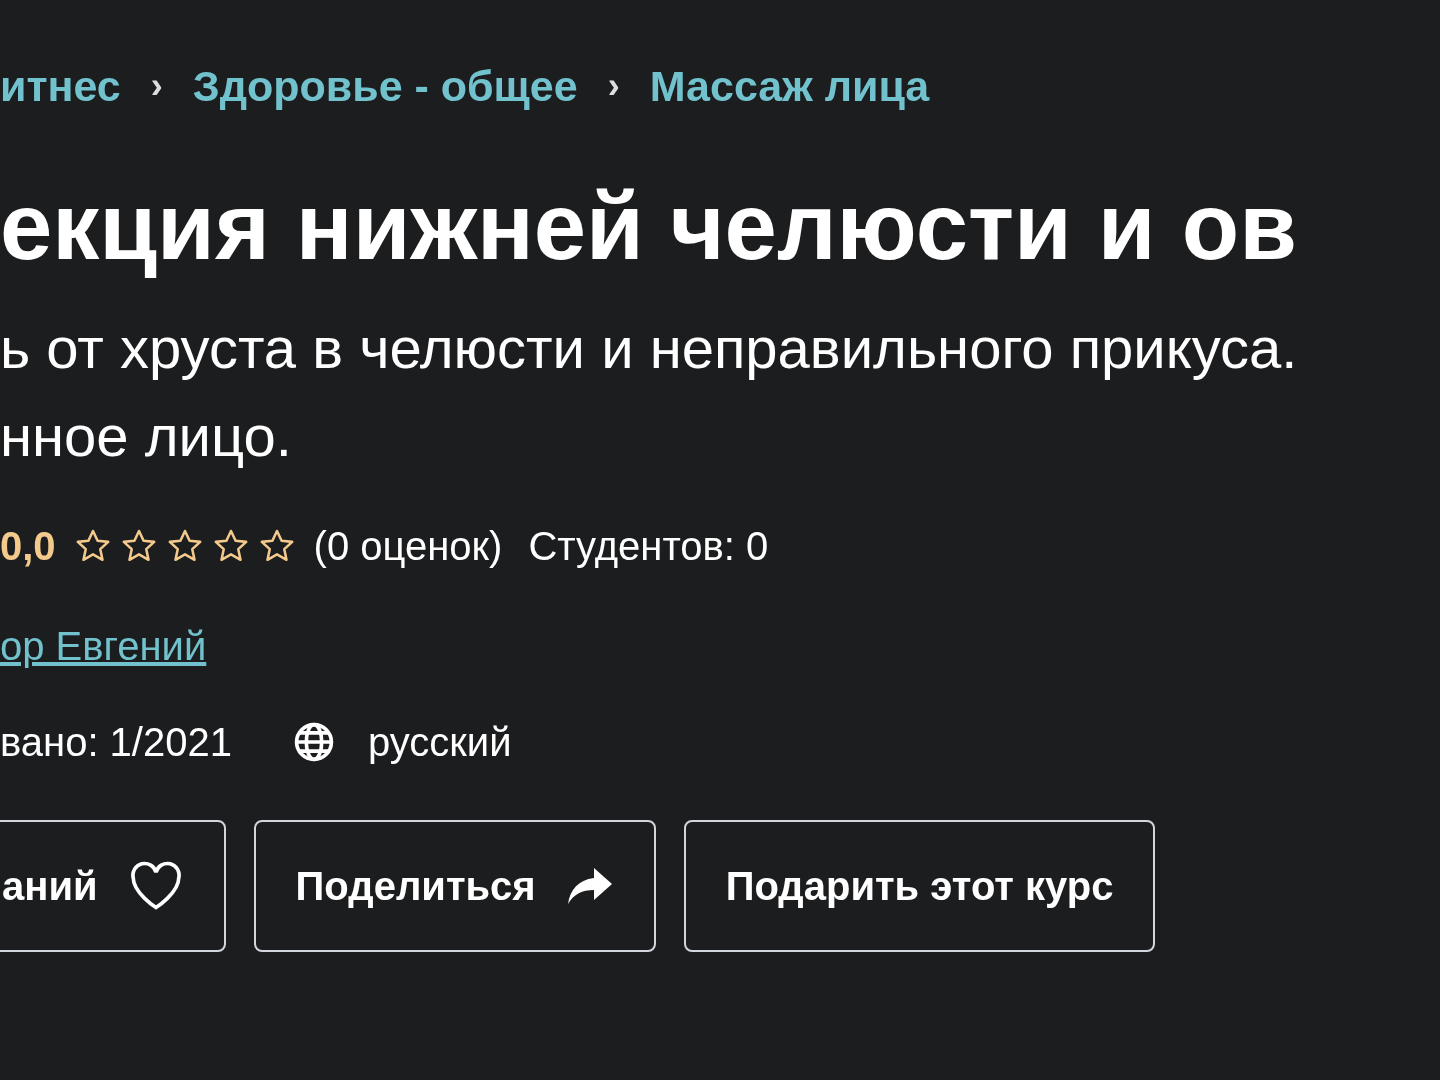  What do you see at coordinates (648, 546) in the screenshot?
I see `students-count: Студентов: 0` at bounding box center [648, 546].